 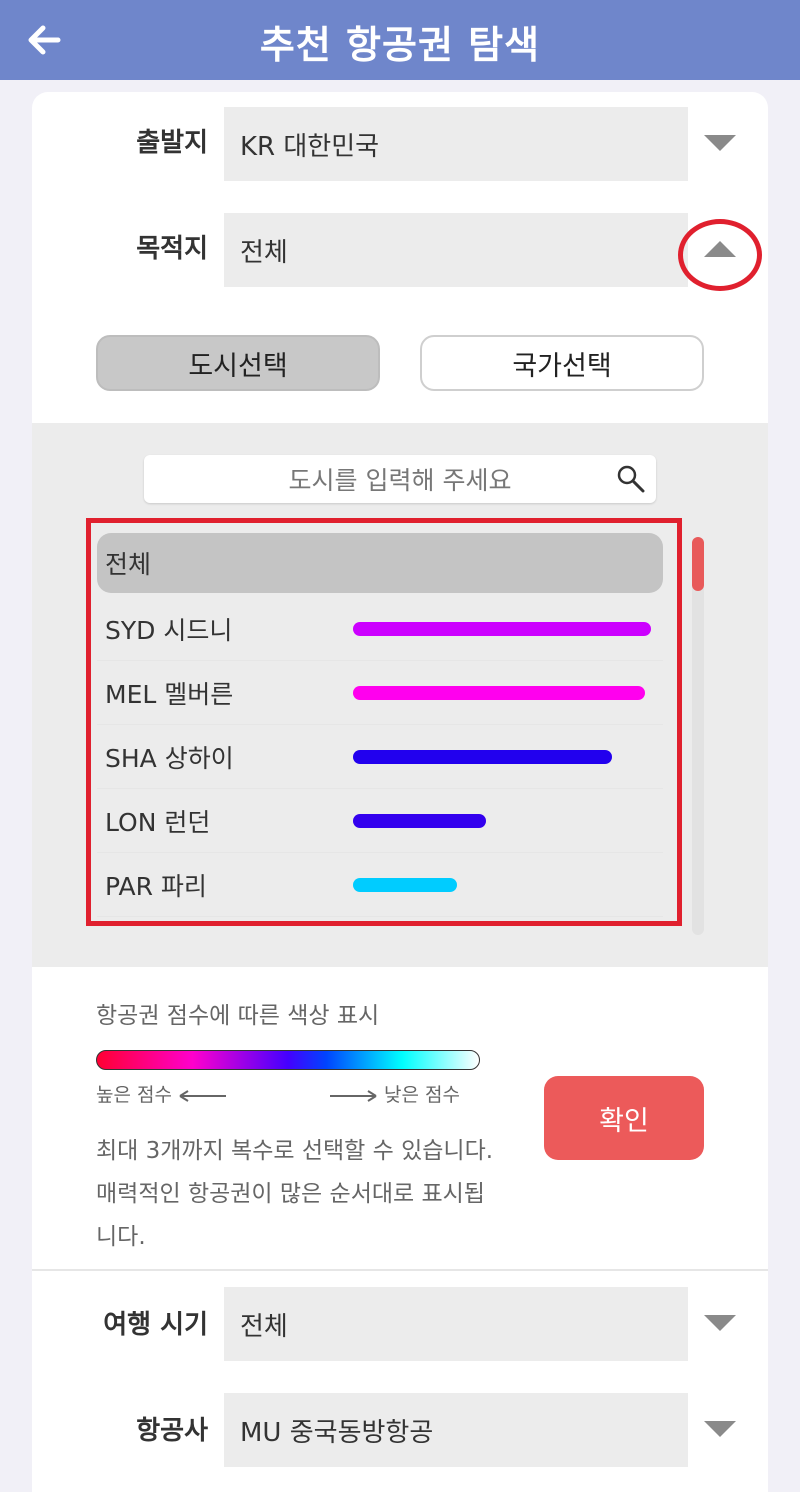 What do you see at coordinates (400, 1270) in the screenshot?
I see `divider` at bounding box center [400, 1270].